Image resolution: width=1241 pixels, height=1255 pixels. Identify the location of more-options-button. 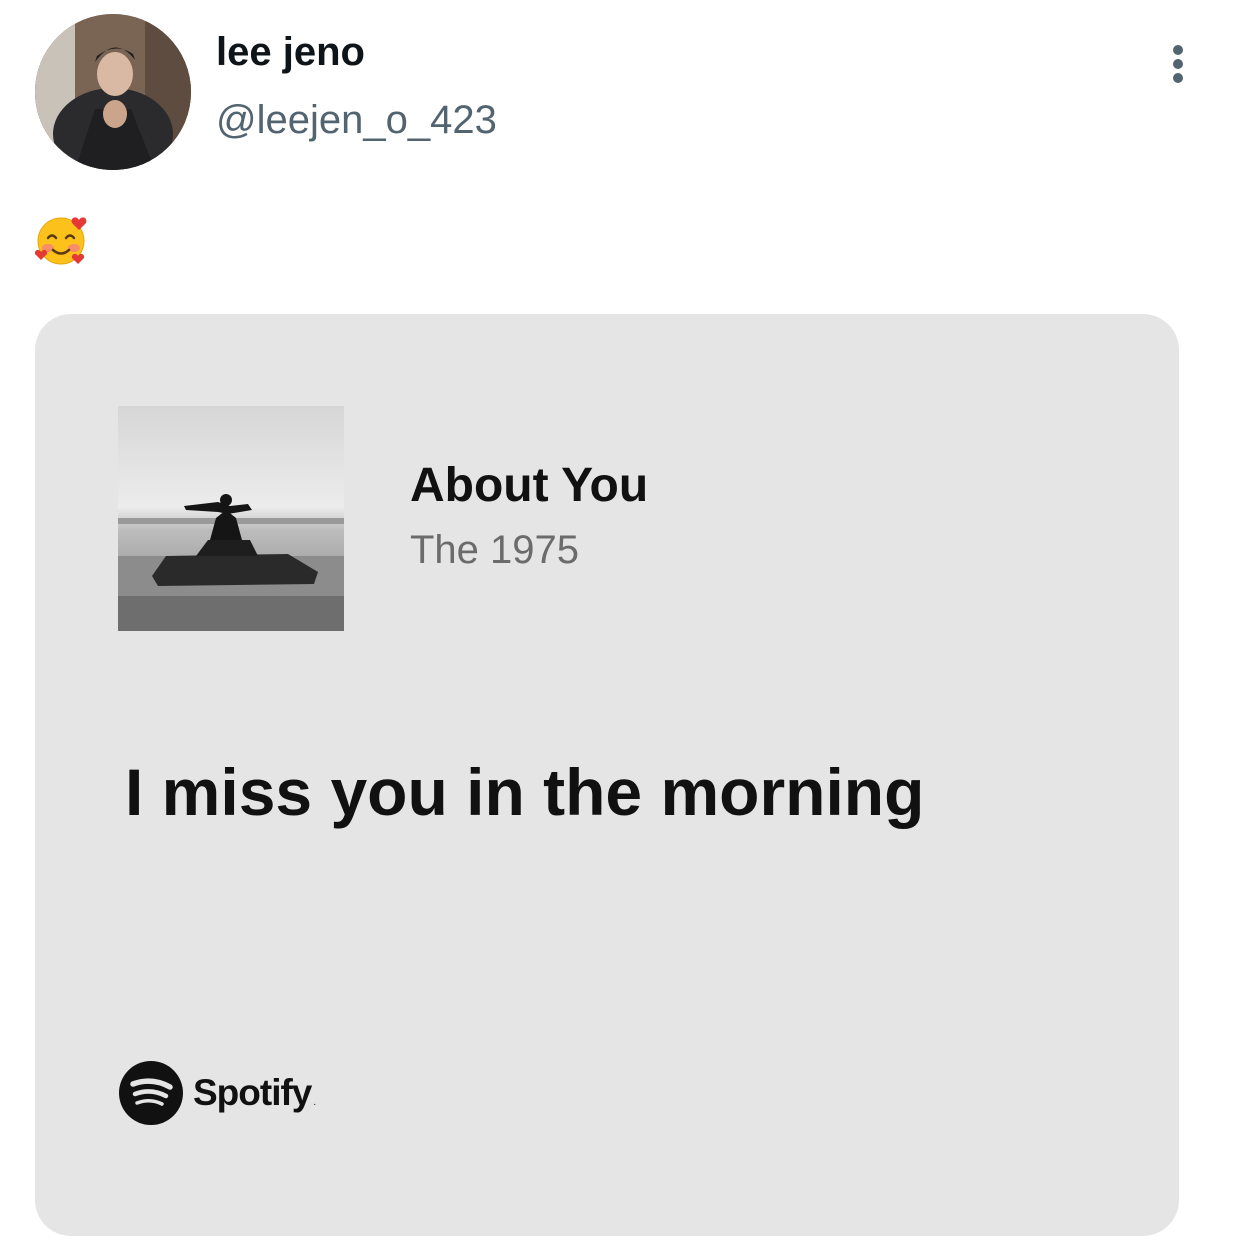
(1178, 64).